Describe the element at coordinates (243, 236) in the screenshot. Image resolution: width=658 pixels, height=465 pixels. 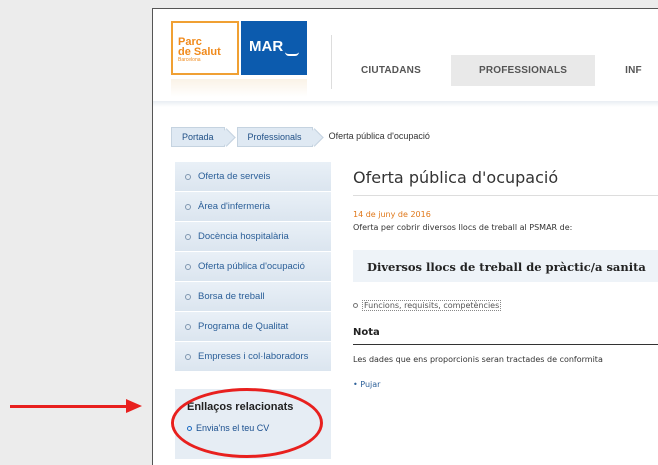
I see `sidebar-item-label: Docència hospitalària` at that location.